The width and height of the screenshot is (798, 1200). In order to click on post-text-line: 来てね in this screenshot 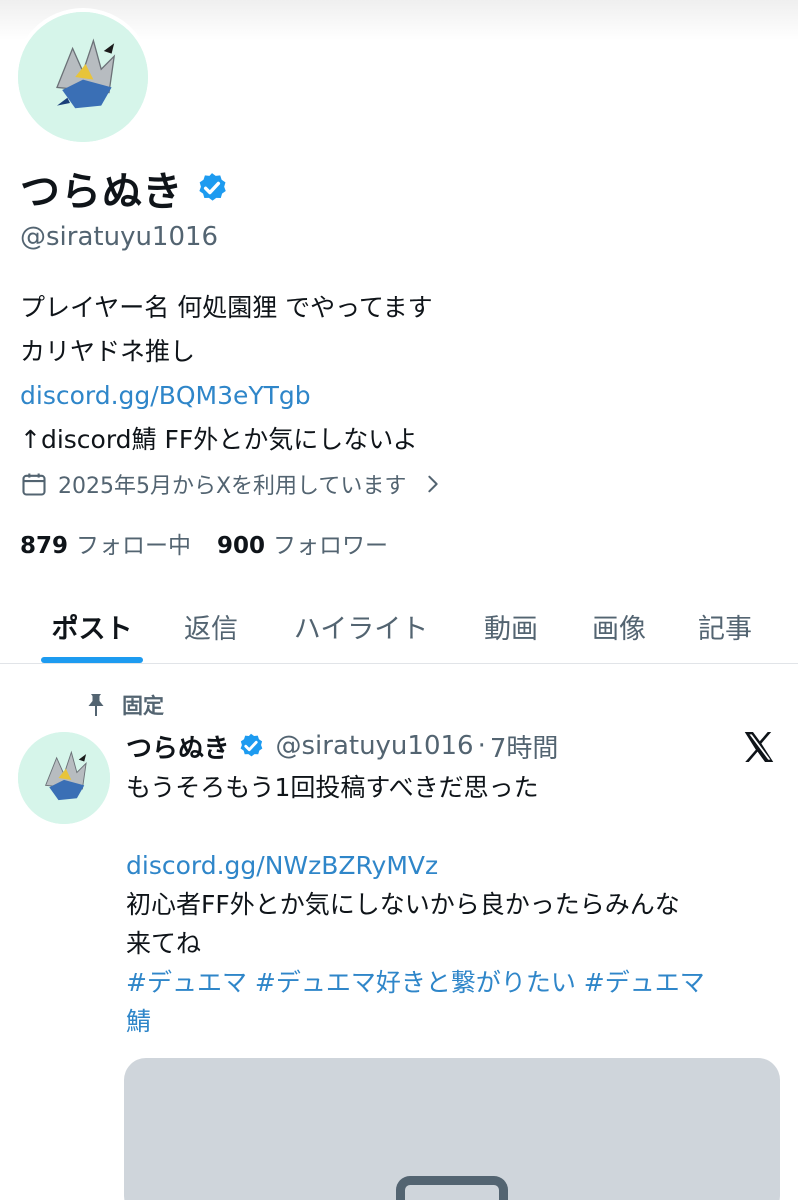, I will do `click(164, 943)`.